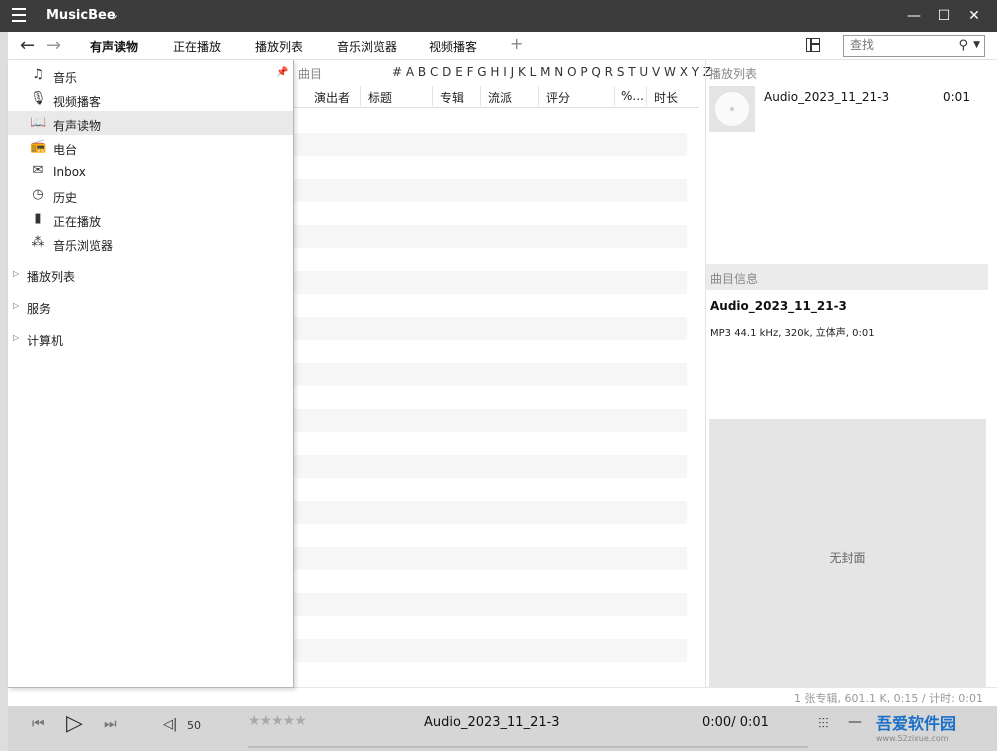  I want to click on back-arrow-icon: ←, so click(27, 45).